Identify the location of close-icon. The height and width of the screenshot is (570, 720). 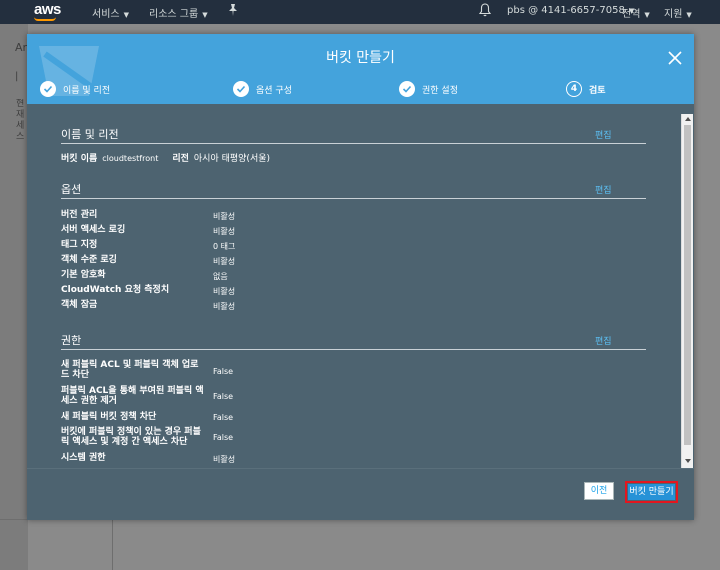
(675, 58).